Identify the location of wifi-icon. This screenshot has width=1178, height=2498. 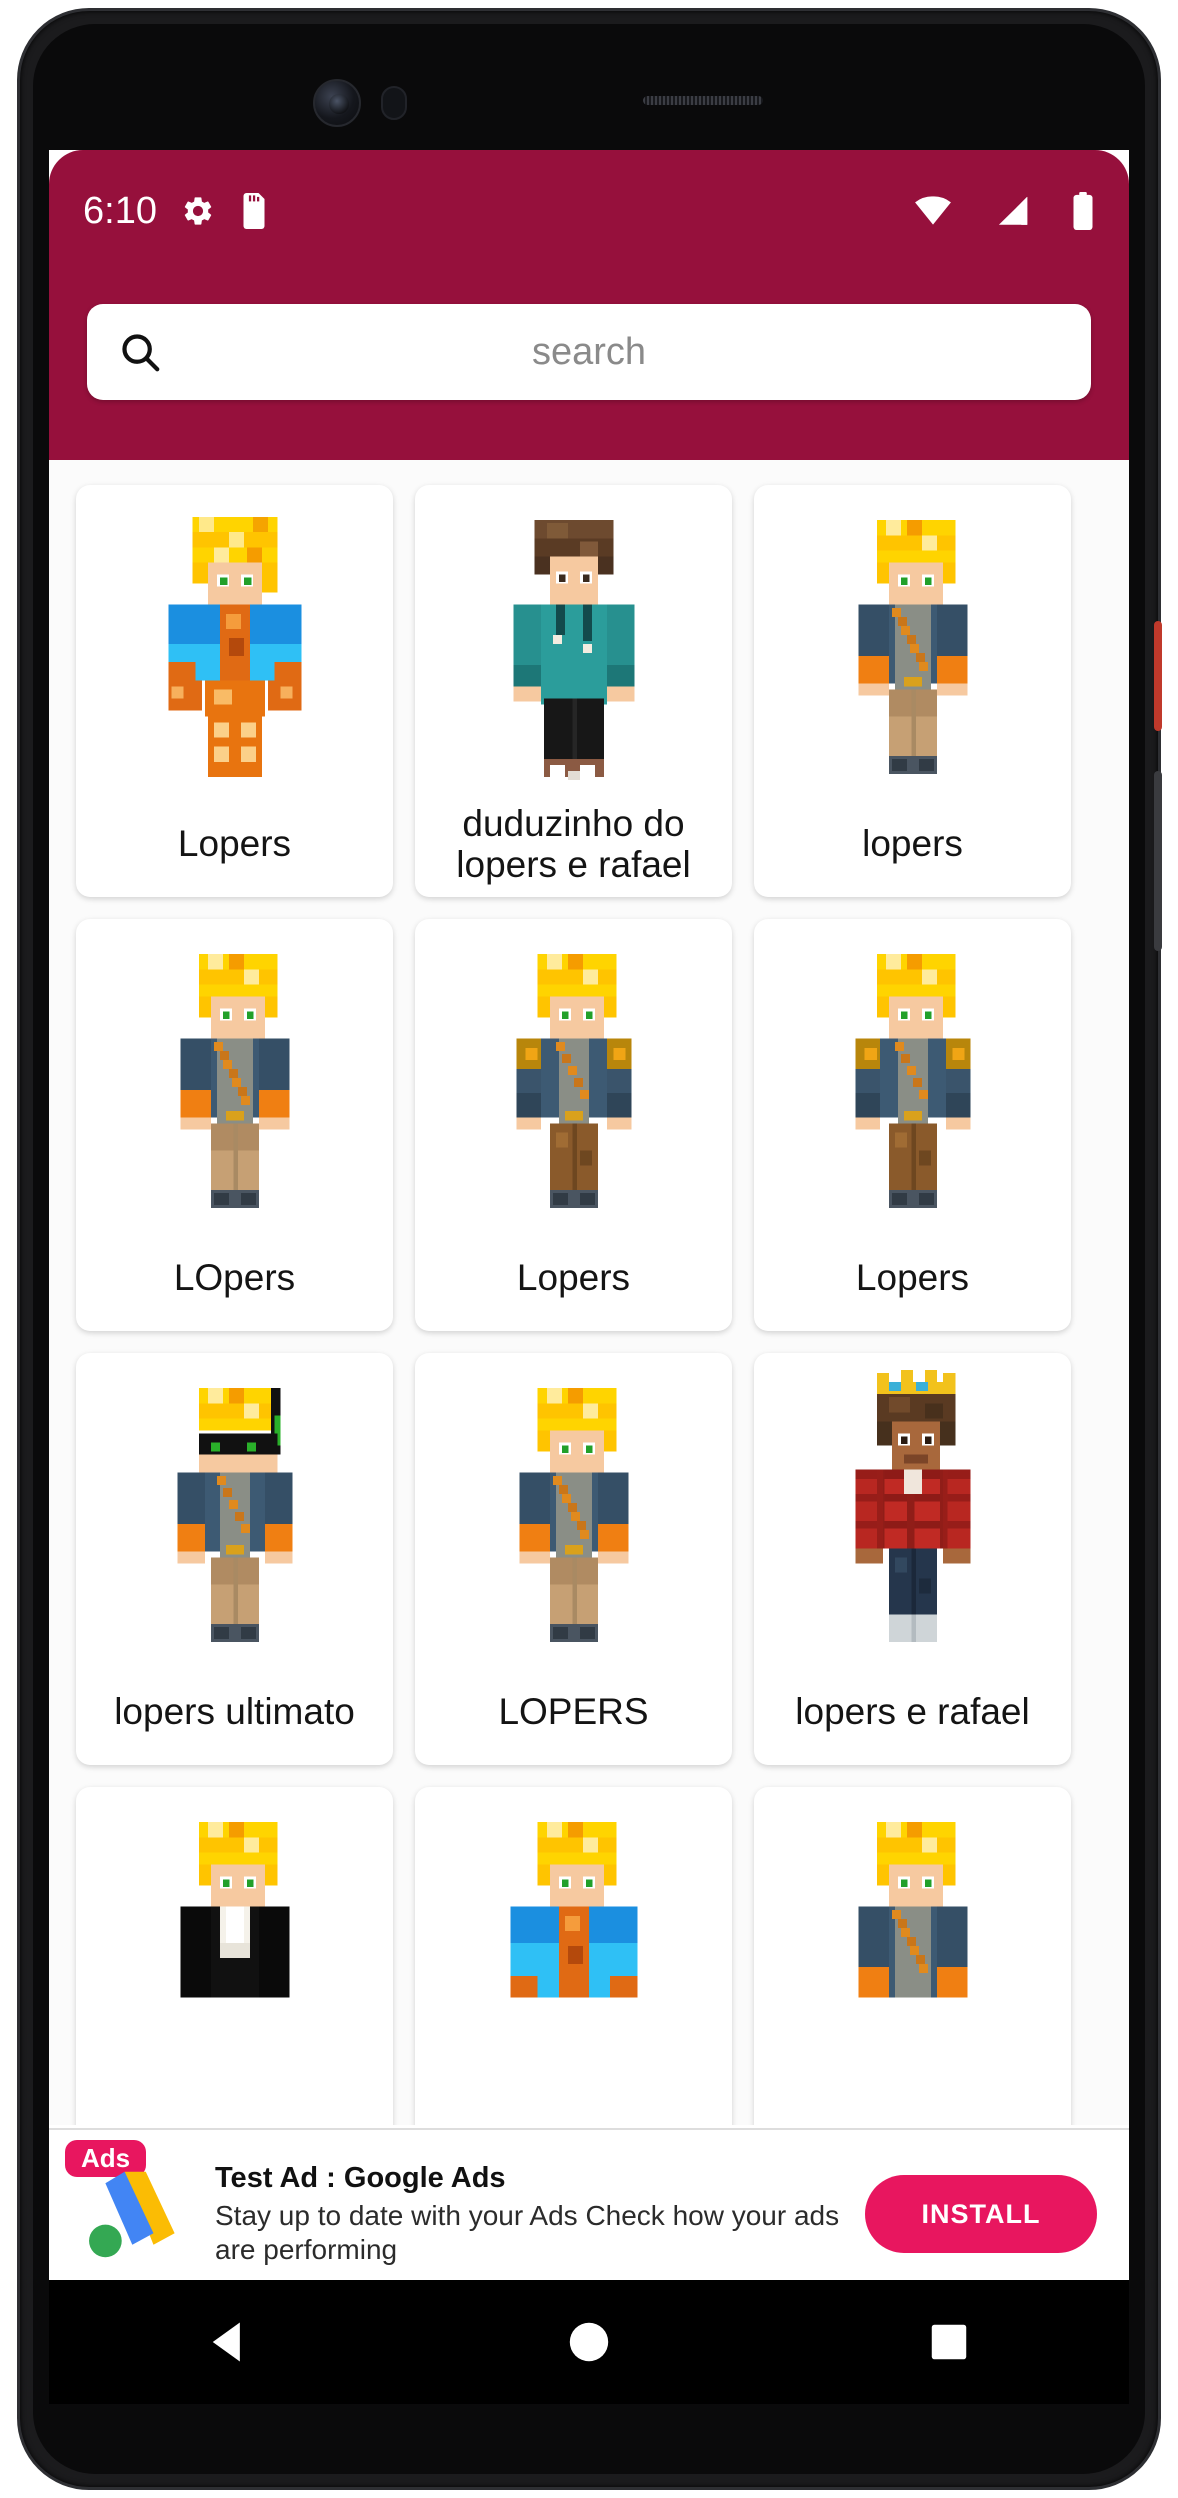
(933, 211).